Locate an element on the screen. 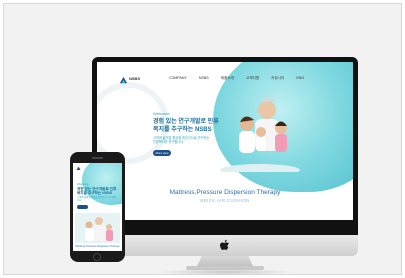 The height and width of the screenshot is (278, 405). phone-speaker is located at coordinates (97, 158).